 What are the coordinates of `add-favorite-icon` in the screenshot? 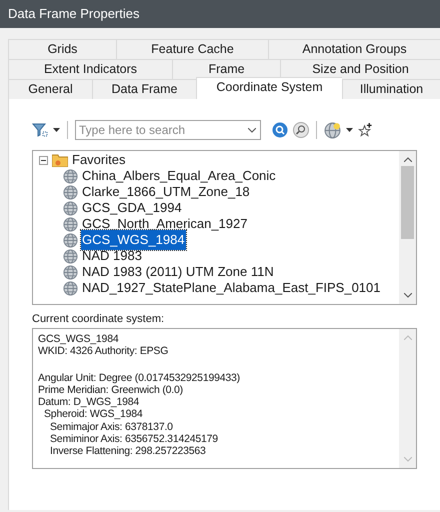 It's located at (365, 130).